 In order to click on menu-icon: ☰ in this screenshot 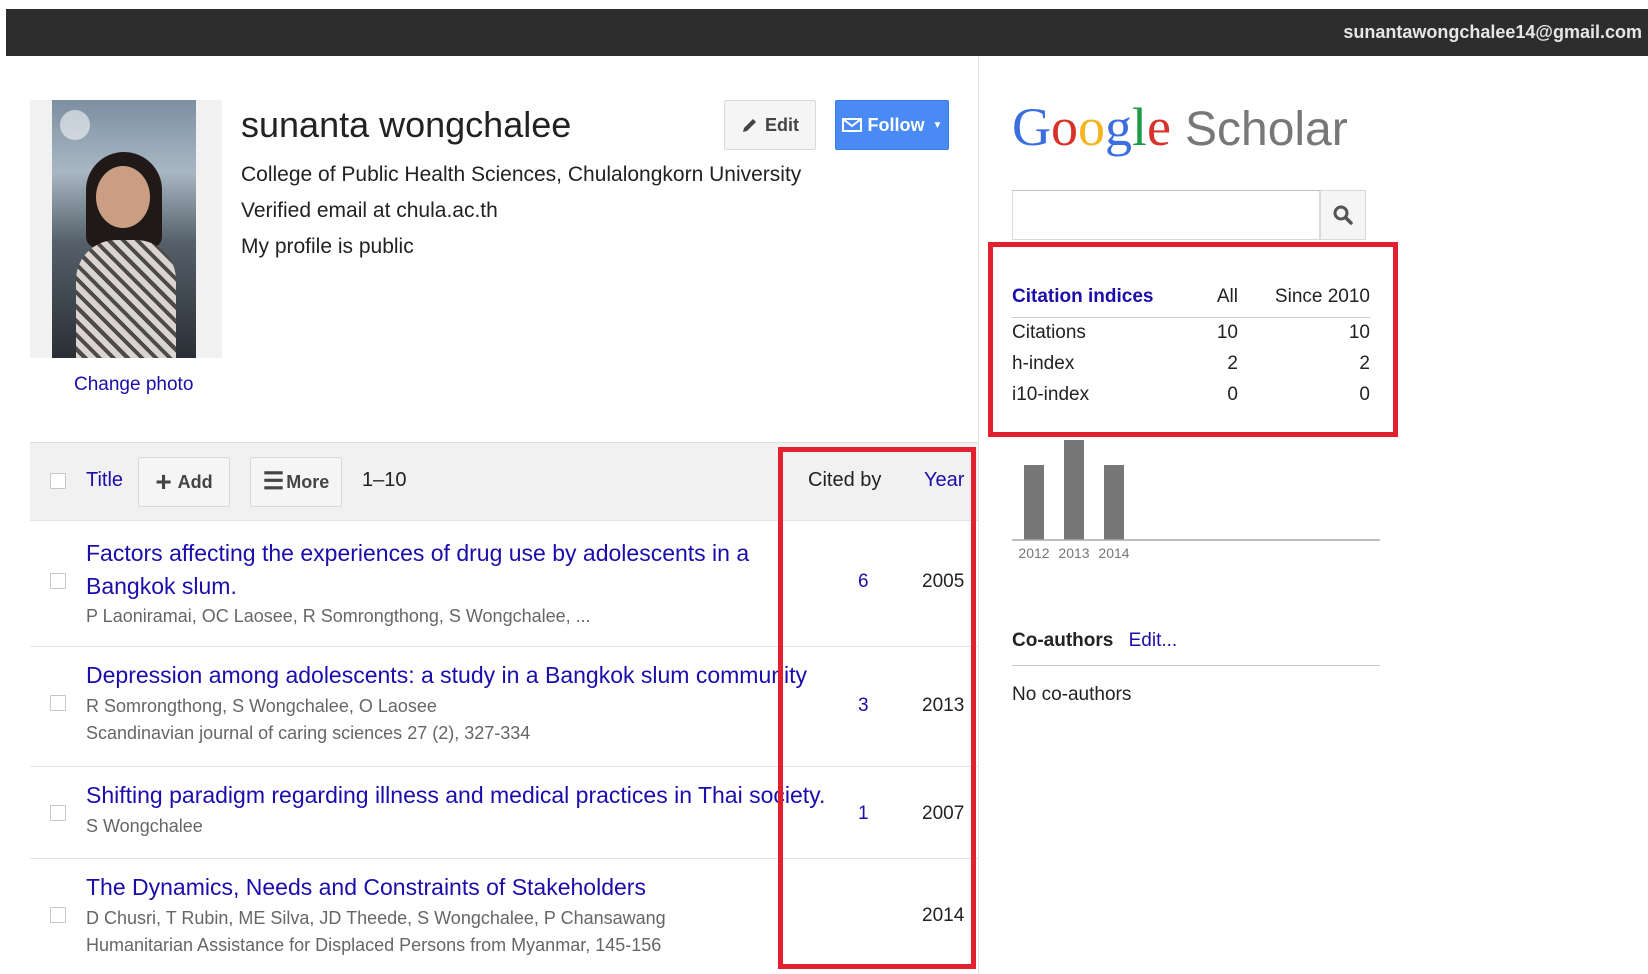, I will do `click(273, 481)`.